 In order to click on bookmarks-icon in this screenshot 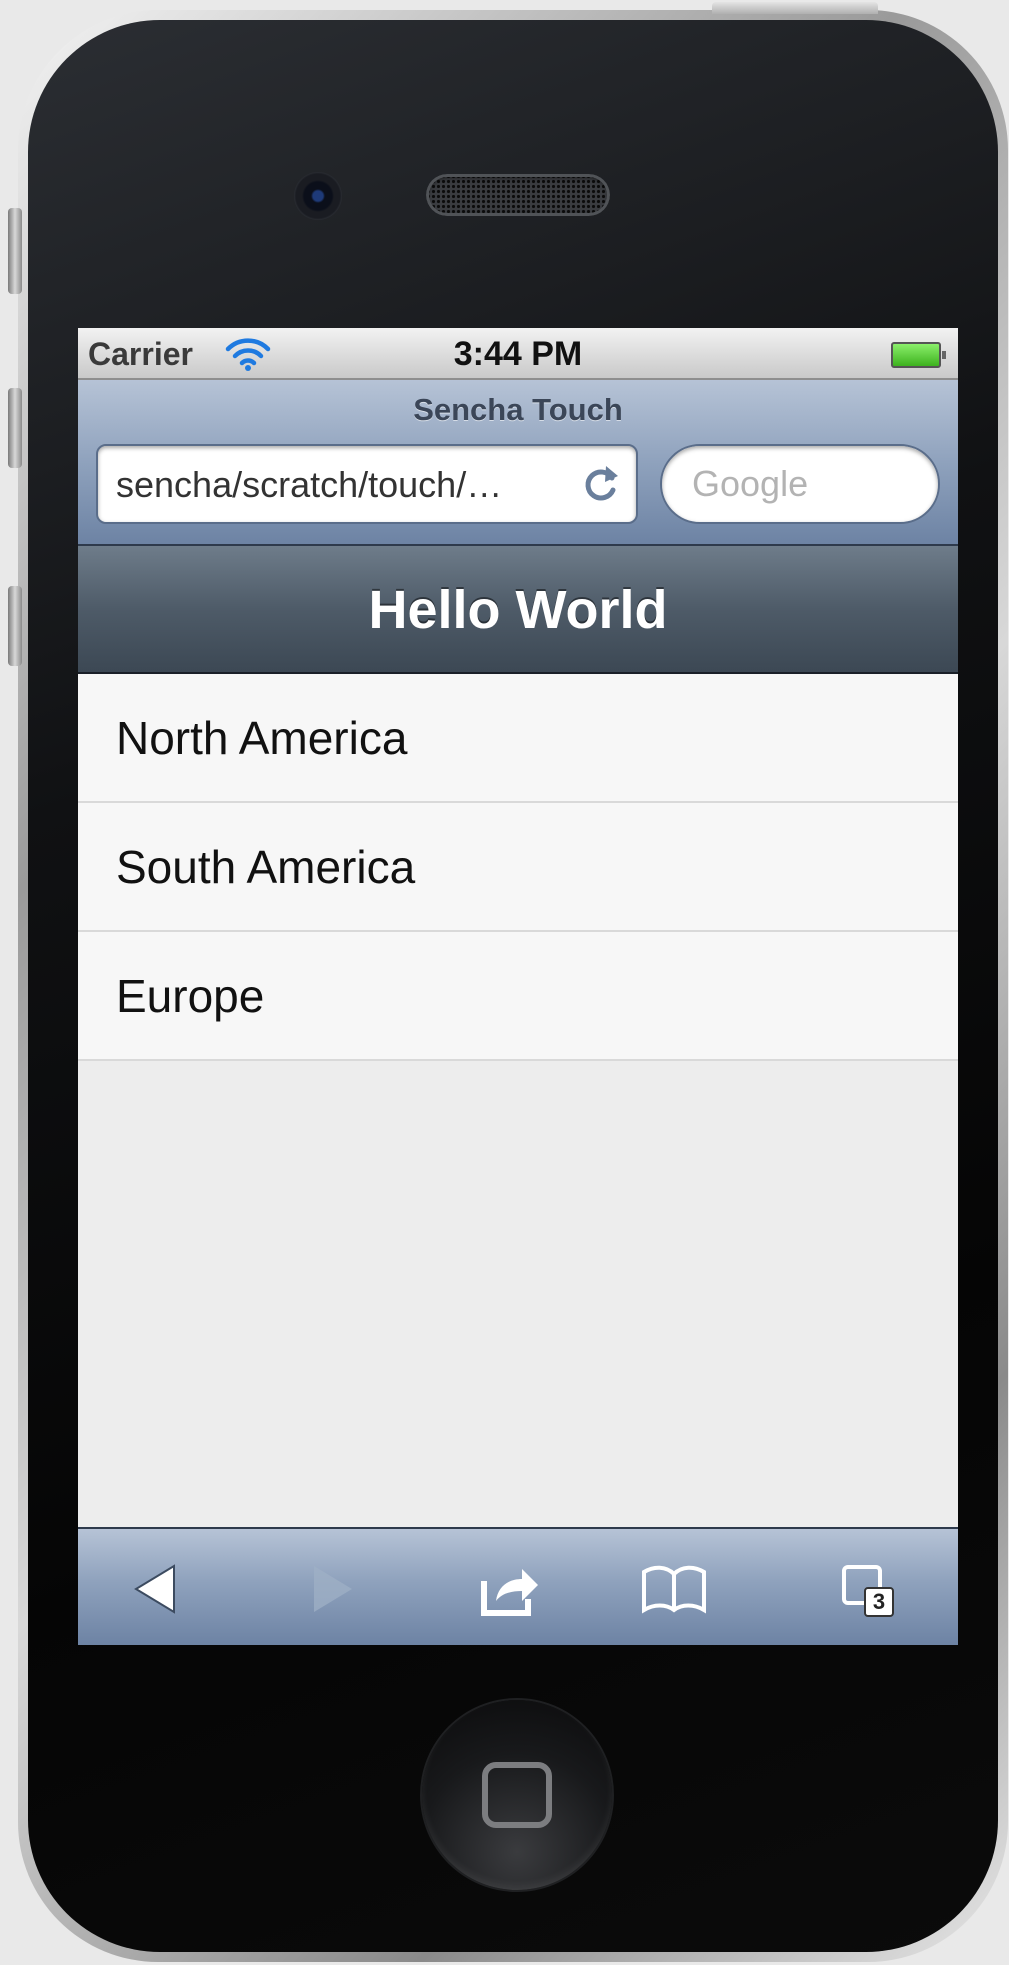, I will do `click(674, 1589)`.